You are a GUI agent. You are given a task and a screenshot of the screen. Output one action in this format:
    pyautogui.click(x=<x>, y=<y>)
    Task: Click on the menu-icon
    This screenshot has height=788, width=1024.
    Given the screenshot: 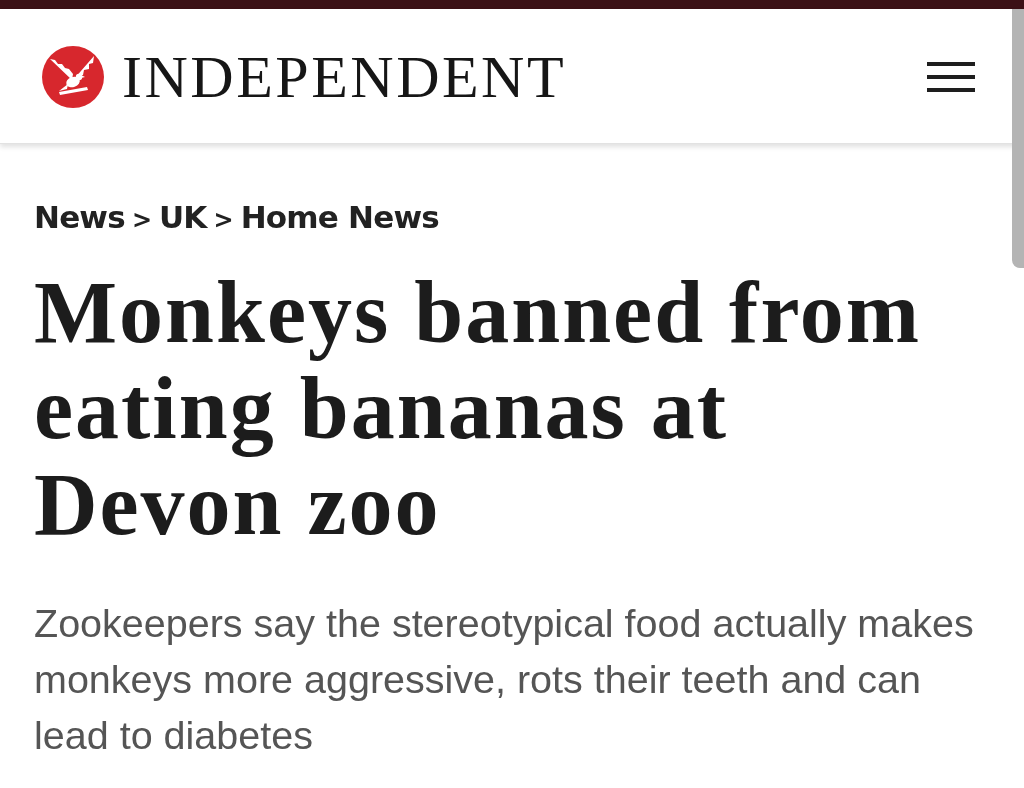 What is the action you would take?
    pyautogui.click(x=951, y=77)
    